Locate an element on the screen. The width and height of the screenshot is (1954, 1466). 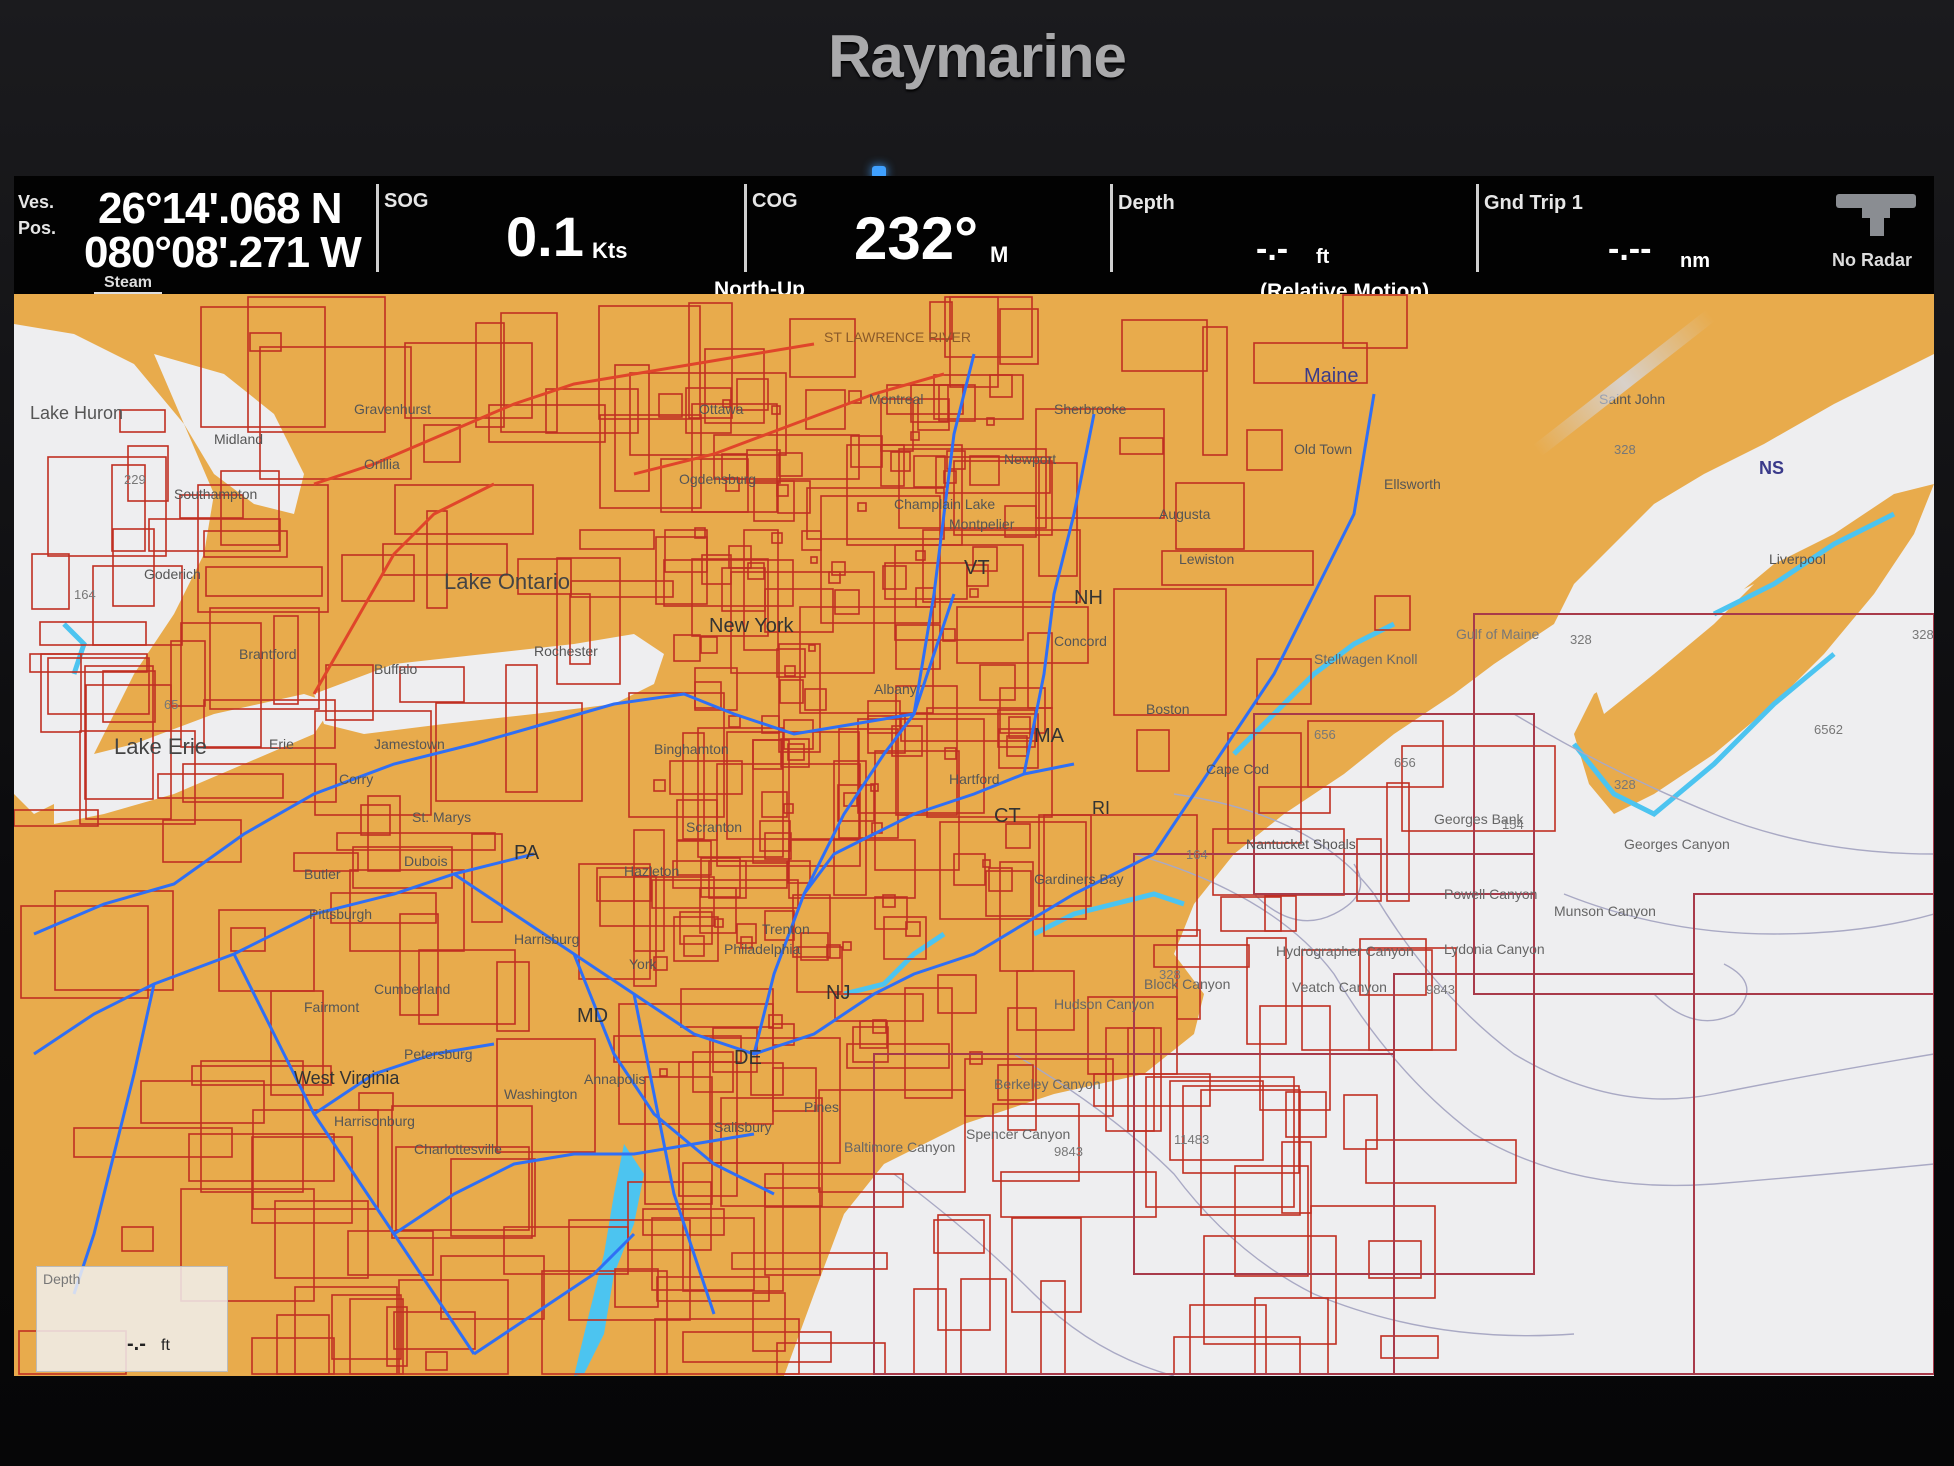
map-label-de: DE is located at coordinates (748, 1058).